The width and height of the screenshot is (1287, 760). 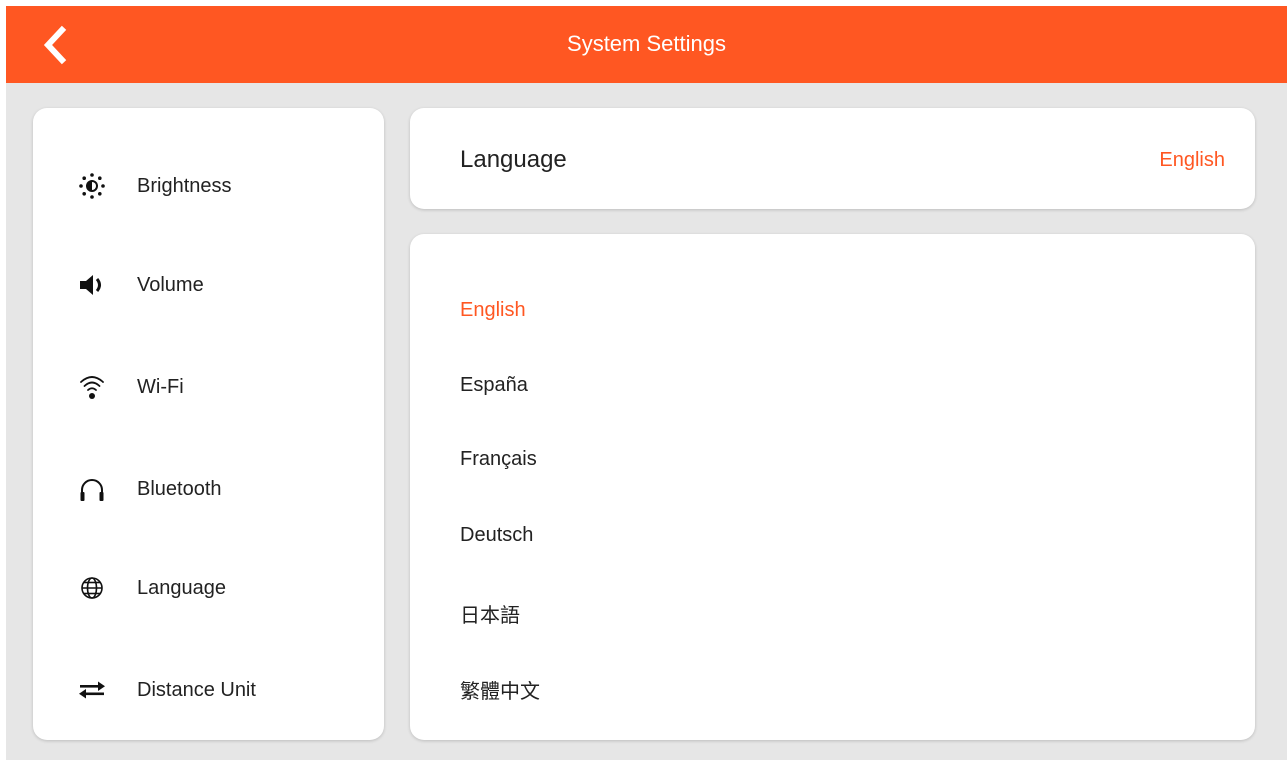 What do you see at coordinates (92, 387) in the screenshot?
I see `wifi-icon` at bounding box center [92, 387].